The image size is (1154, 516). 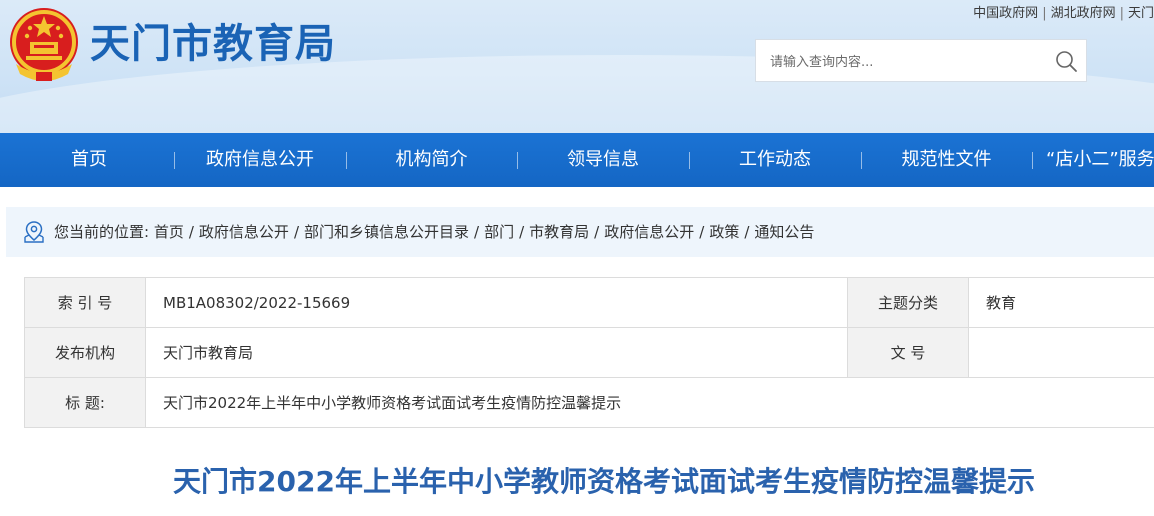 I want to click on nav-item-news: 工作动态, so click(x=775, y=160).